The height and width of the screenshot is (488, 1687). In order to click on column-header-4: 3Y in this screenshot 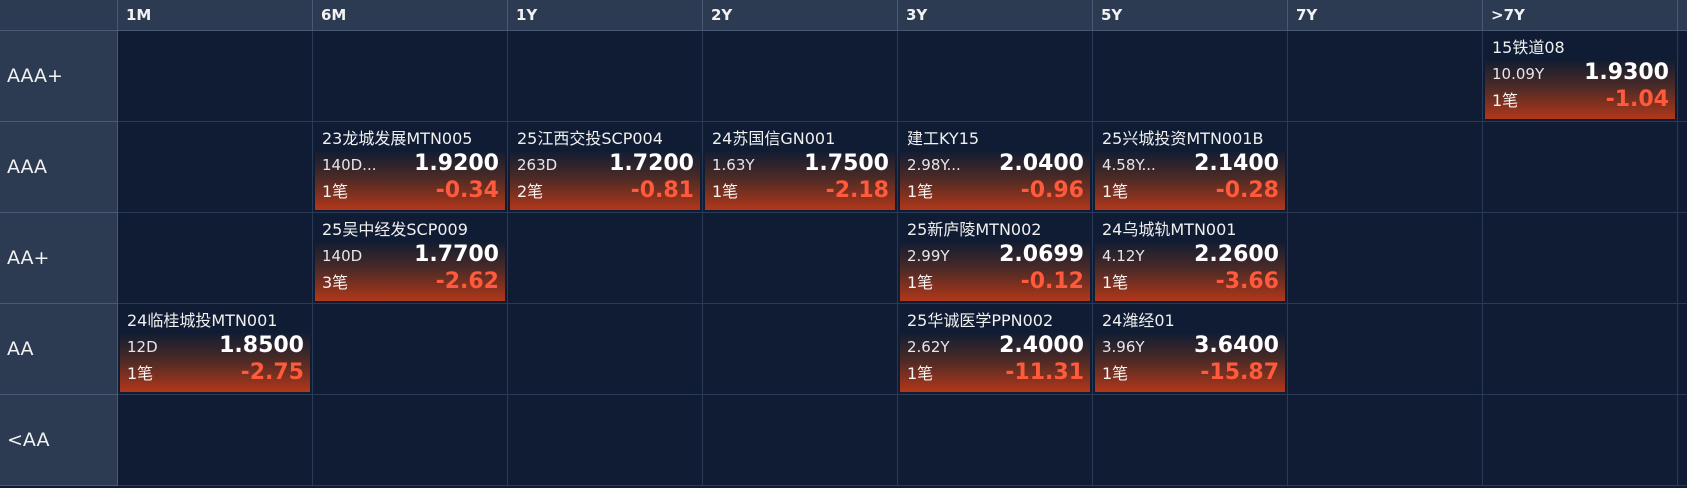, I will do `click(995, 15)`.